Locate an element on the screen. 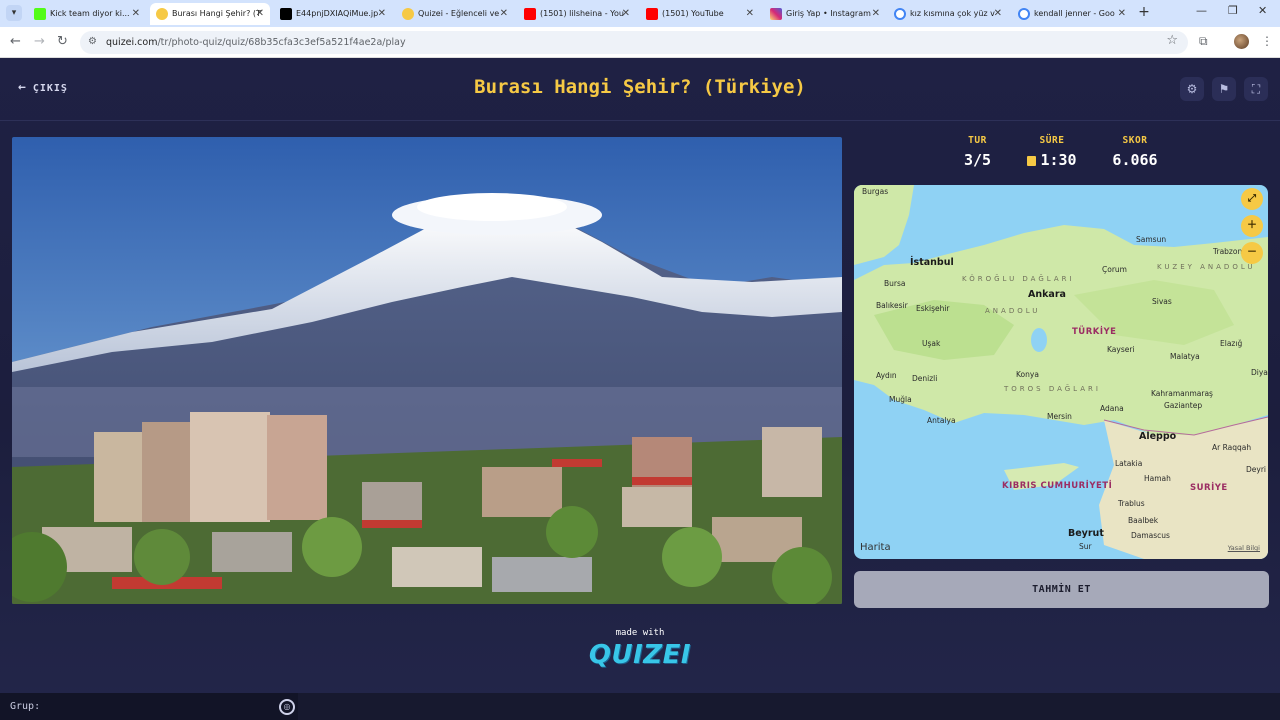  map-city: Elazığ is located at coordinates (1231, 343).